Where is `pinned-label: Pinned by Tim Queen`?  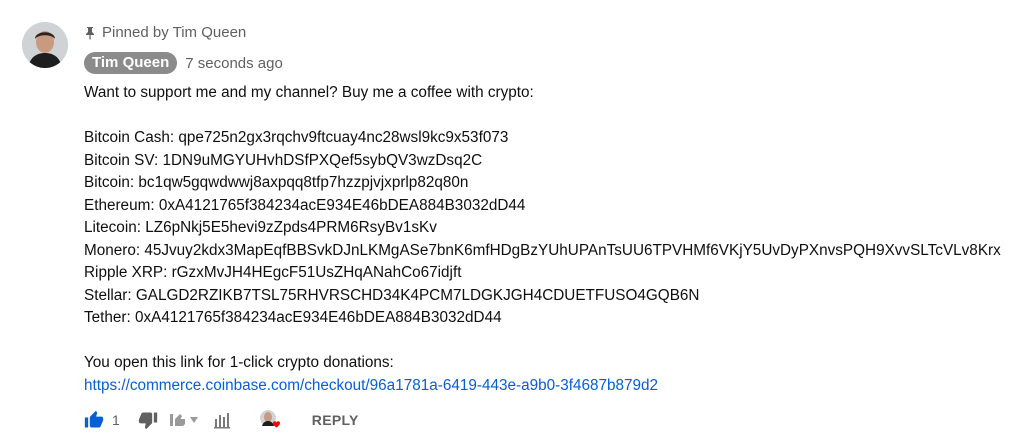
pinned-label: Pinned by Tim Queen is located at coordinates (174, 32).